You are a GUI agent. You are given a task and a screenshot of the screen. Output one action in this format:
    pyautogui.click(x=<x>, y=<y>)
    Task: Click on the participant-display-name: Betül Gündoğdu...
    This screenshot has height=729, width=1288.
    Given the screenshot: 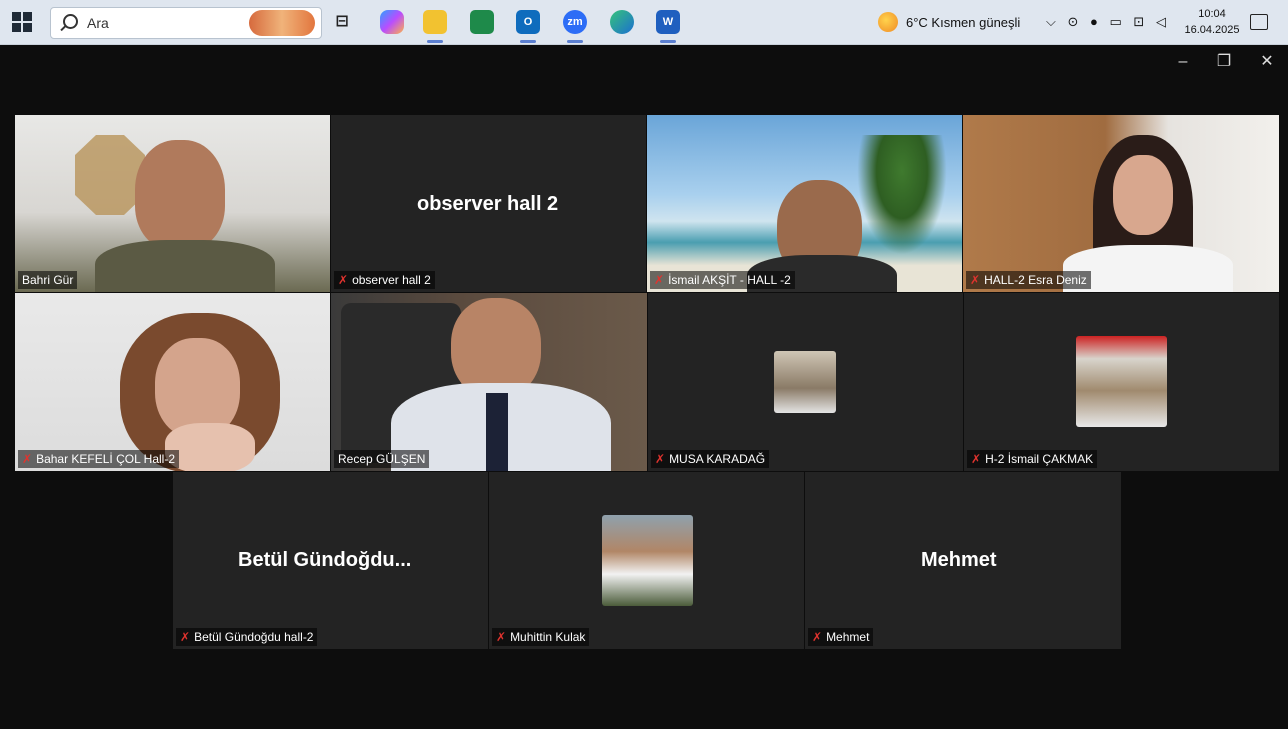 What is the action you would take?
    pyautogui.click(x=325, y=560)
    